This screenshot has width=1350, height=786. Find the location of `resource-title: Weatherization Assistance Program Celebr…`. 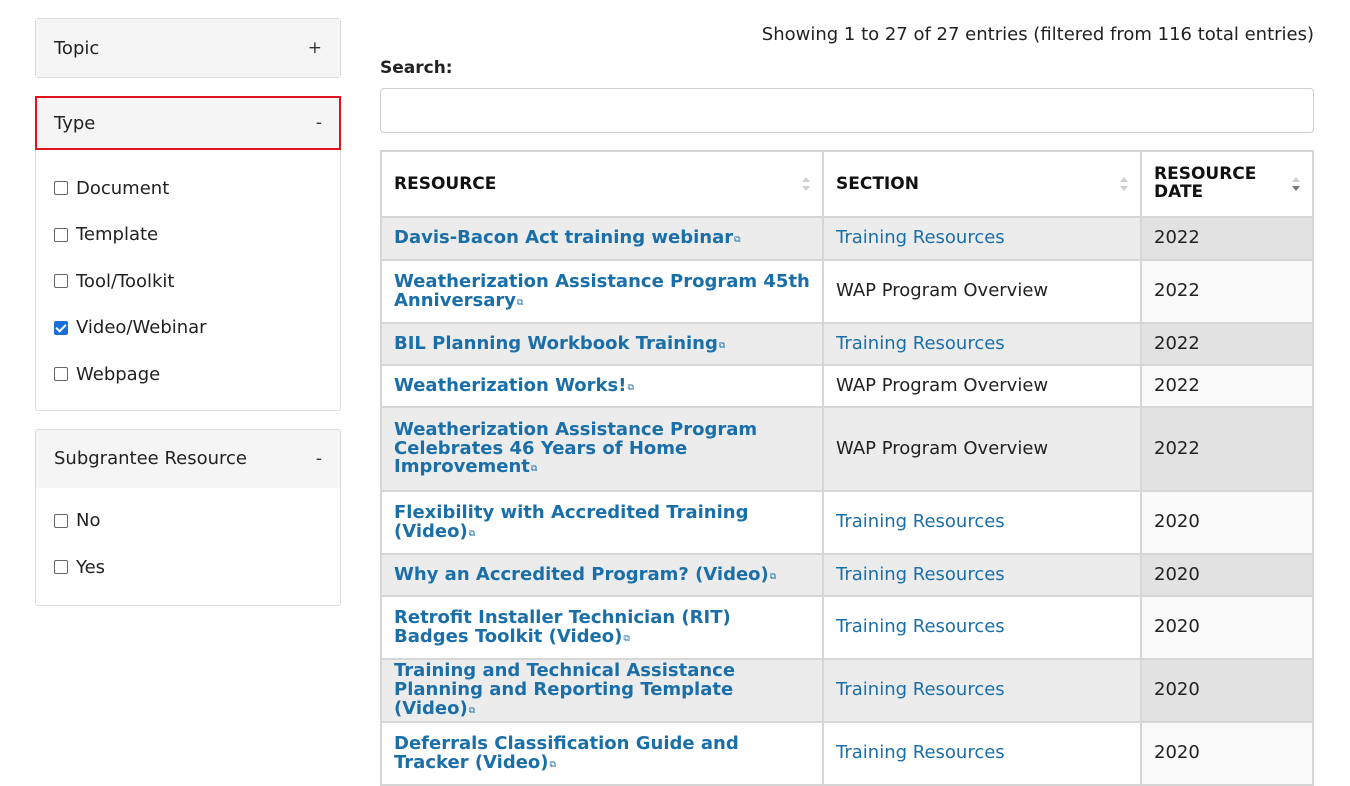

resource-title: Weatherization Assistance Program Celebr… is located at coordinates (576, 448).